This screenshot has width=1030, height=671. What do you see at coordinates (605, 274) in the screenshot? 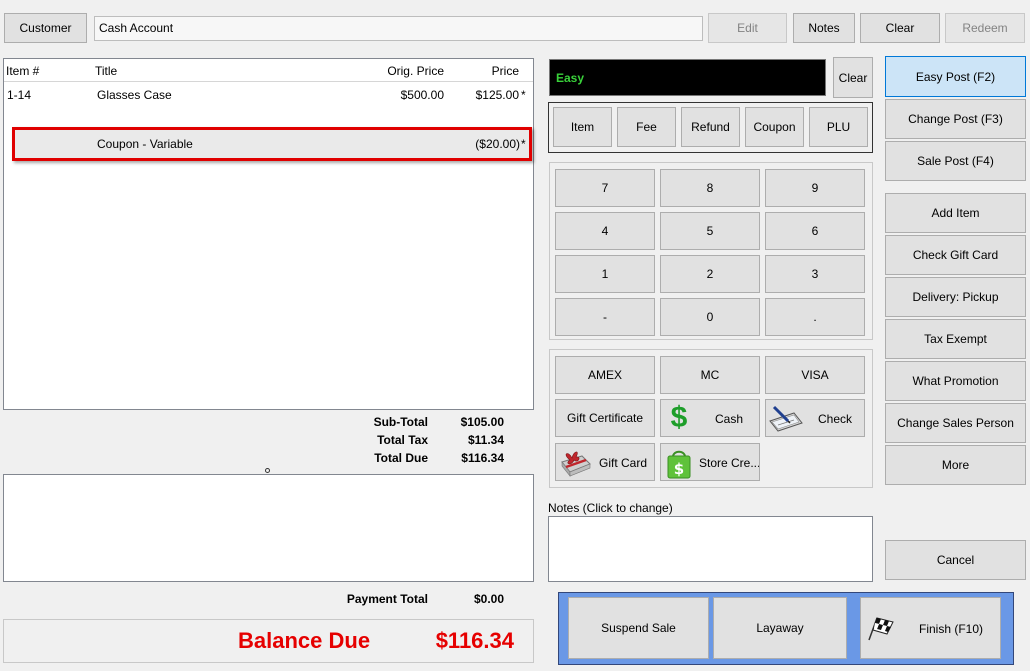
I see `key-1: 1` at bounding box center [605, 274].